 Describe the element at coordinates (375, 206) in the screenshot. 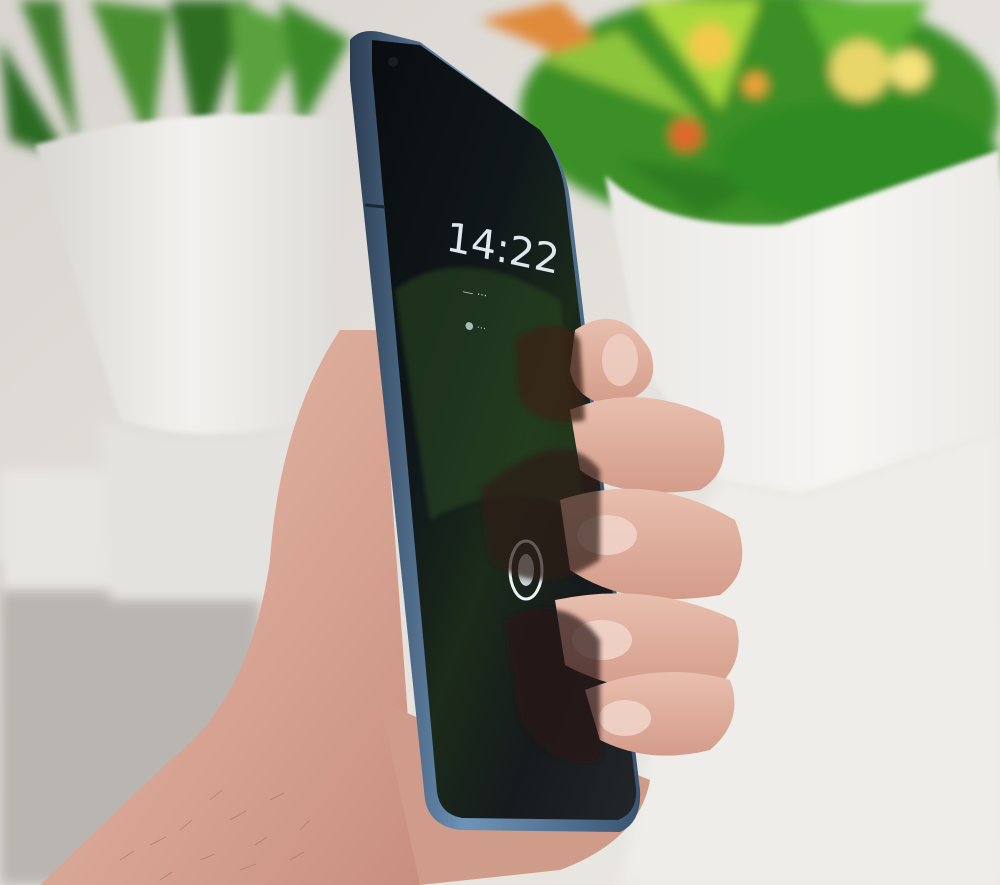

I see `phone-button-seam` at that location.